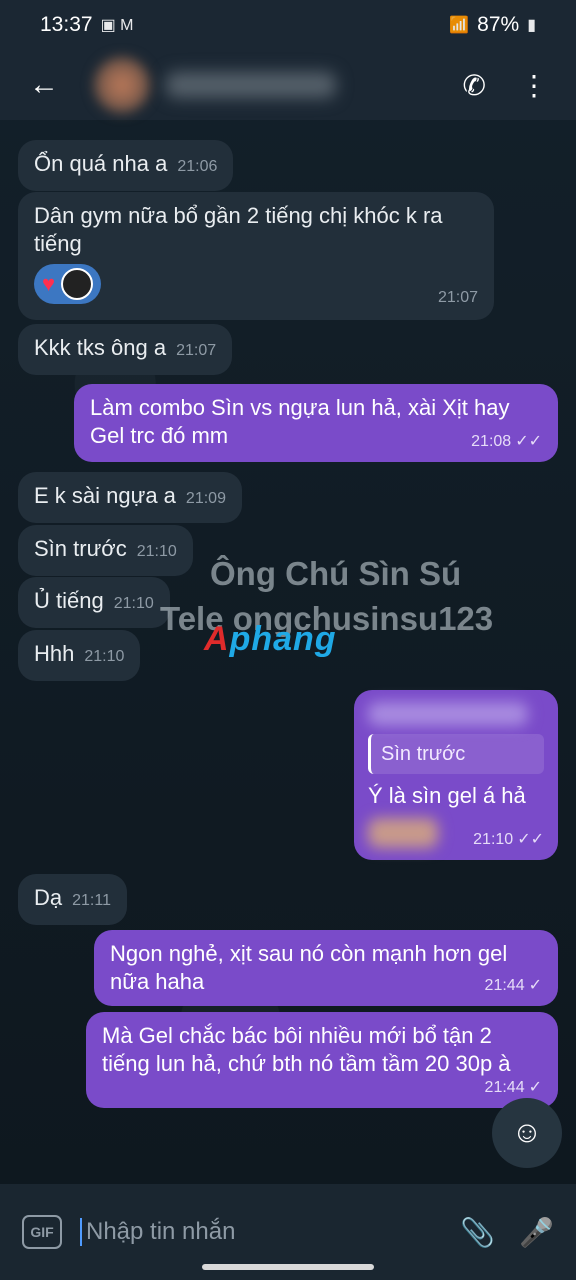 Image resolution: width=576 pixels, height=1280 pixels. I want to click on reaction-bar: ♥, so click(68, 284).